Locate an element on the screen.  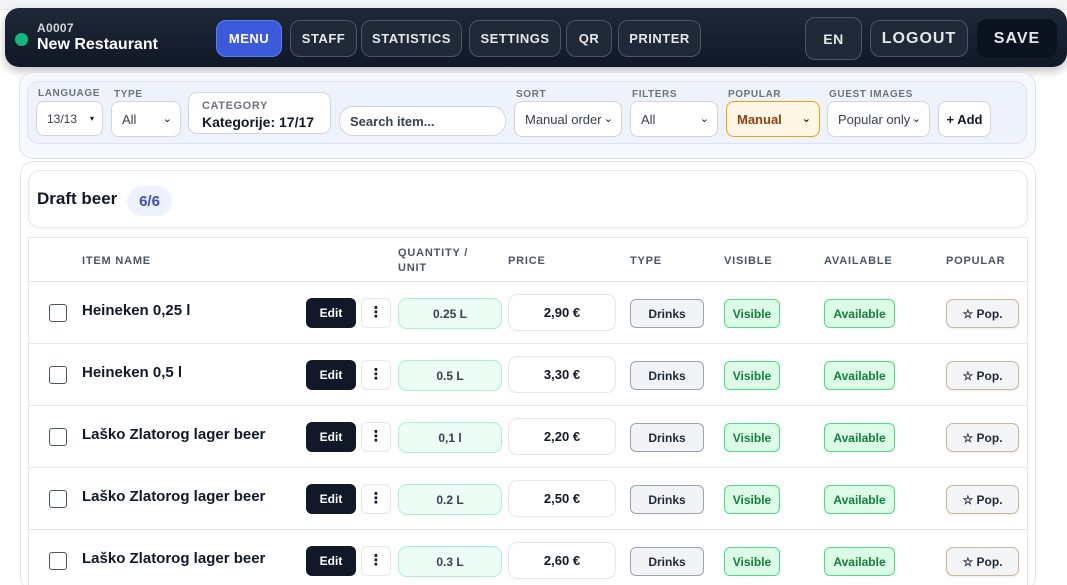
online-status-dot is located at coordinates (21, 39).